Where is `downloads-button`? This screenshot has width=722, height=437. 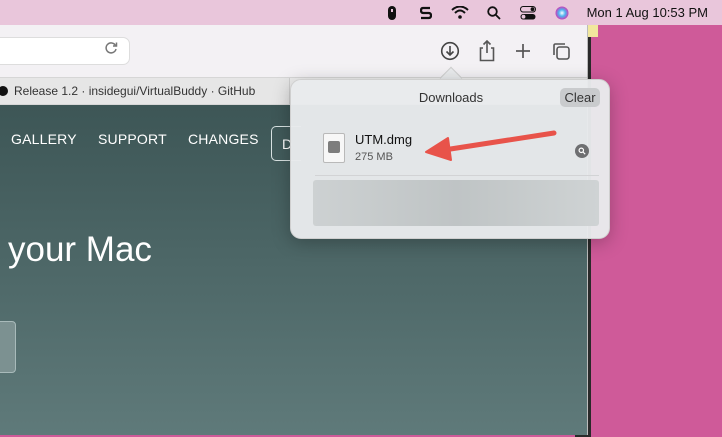
downloads-button is located at coordinates (450, 51).